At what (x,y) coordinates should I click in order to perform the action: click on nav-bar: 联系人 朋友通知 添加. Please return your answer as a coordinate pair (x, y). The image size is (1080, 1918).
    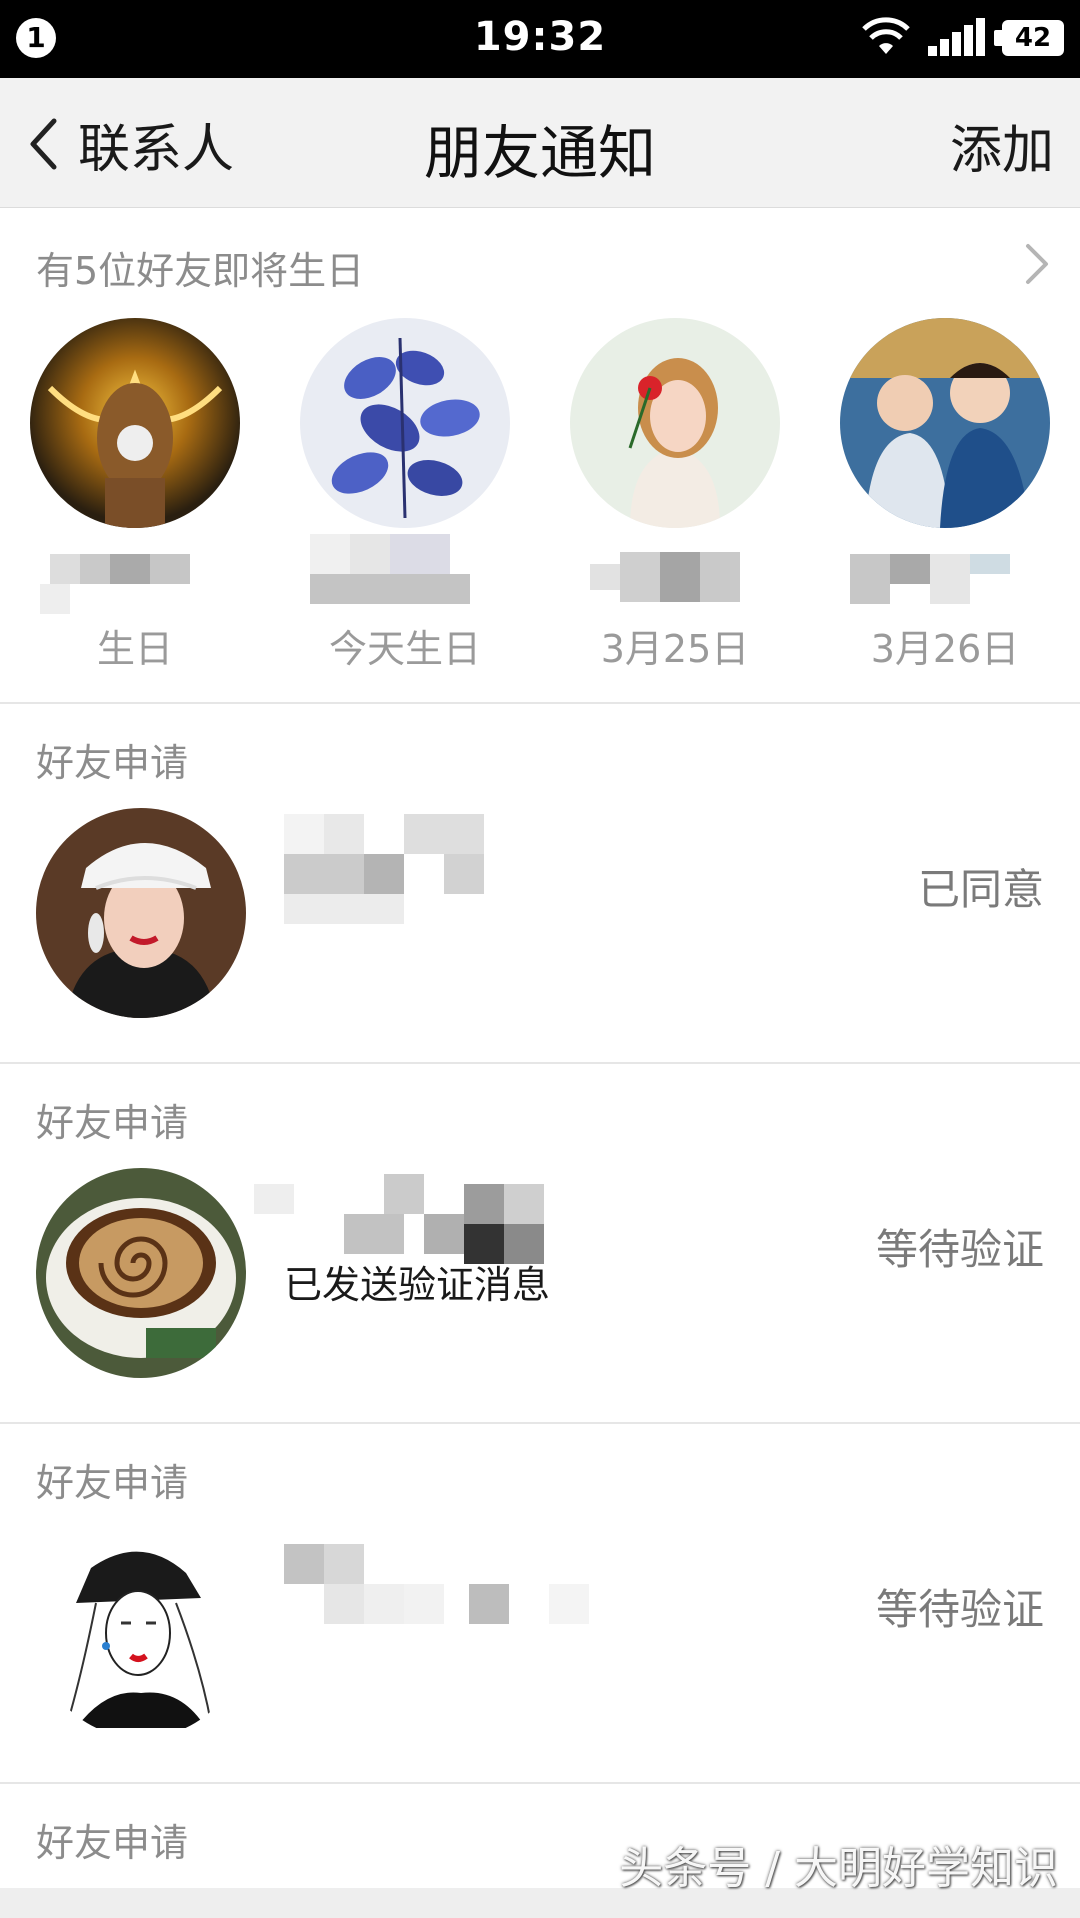
    Looking at the image, I should click on (540, 143).